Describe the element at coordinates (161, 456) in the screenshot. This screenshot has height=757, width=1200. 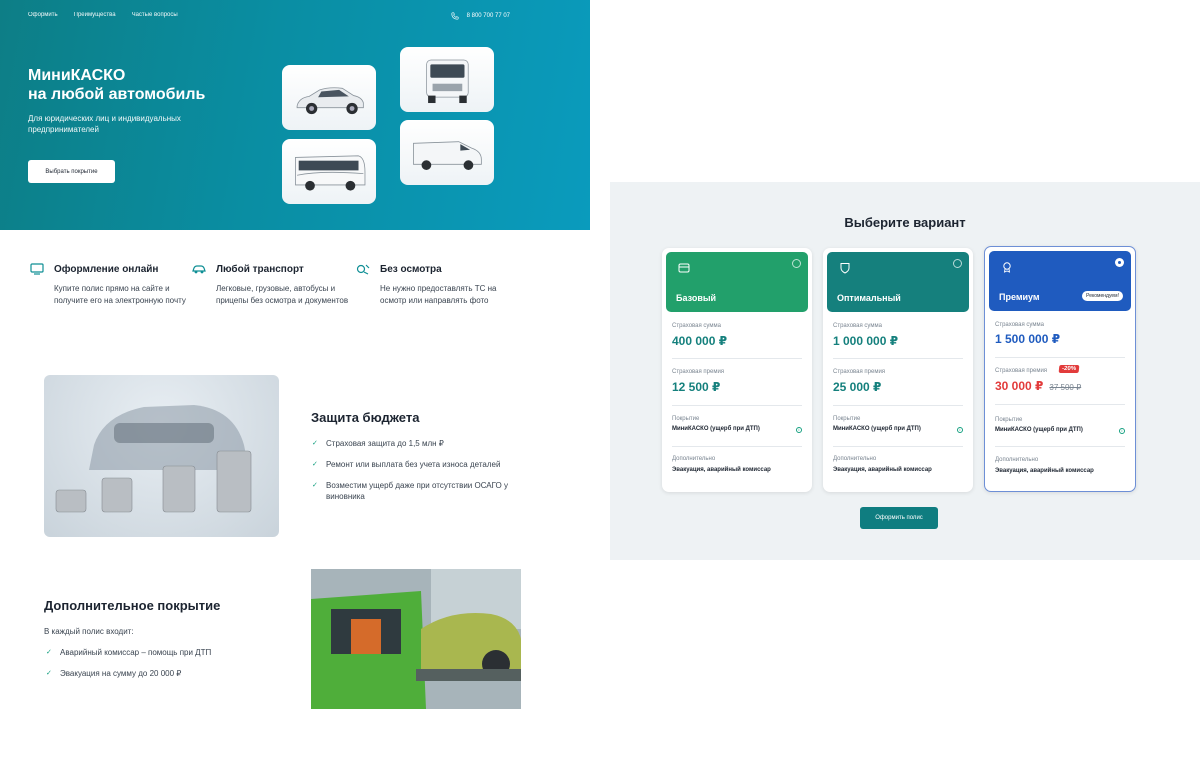
I see `coins-car-image` at that location.